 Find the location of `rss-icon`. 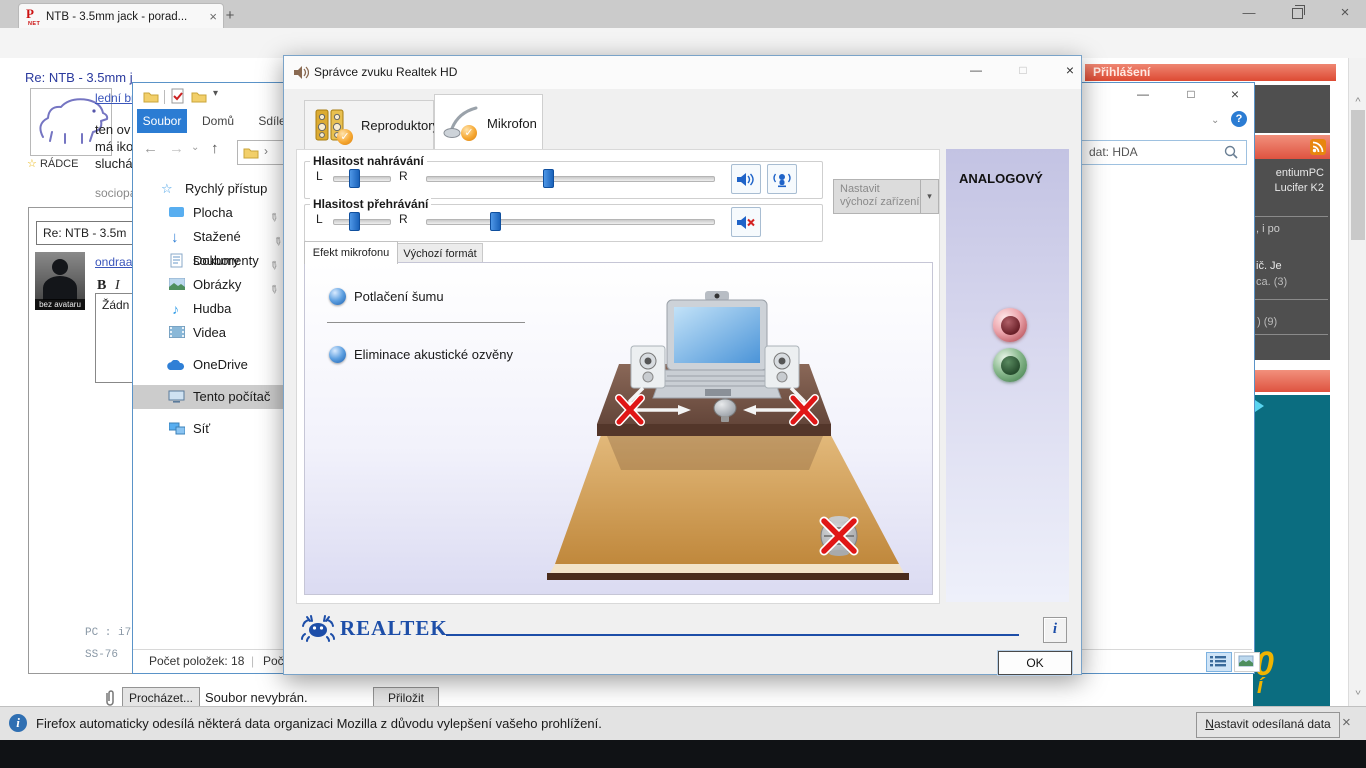

rss-icon is located at coordinates (1318, 147).